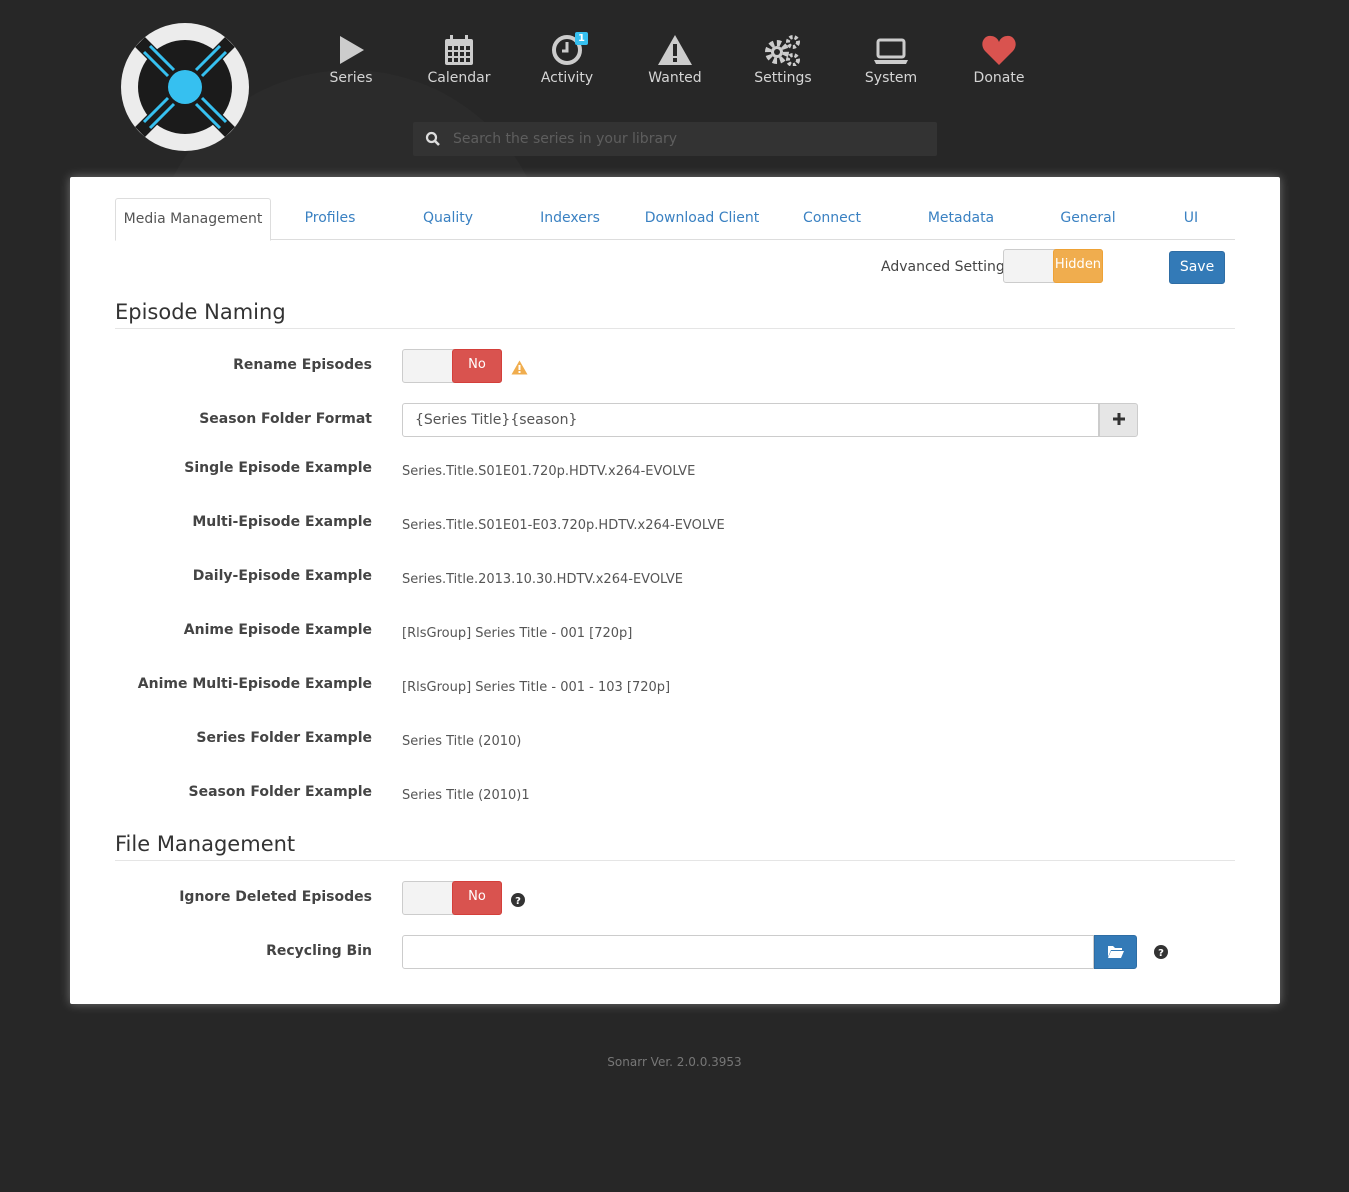 Image resolution: width=1349 pixels, height=1192 pixels. What do you see at coordinates (282, 576) in the screenshot?
I see `example-label: Daily-Episode Example` at bounding box center [282, 576].